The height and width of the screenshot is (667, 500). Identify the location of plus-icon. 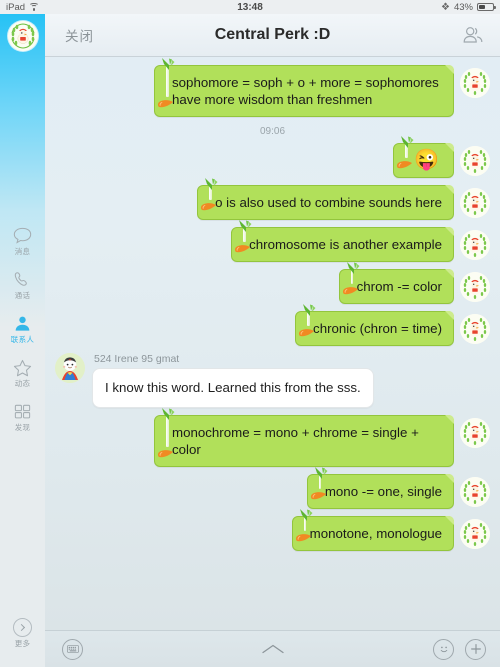
(475, 649).